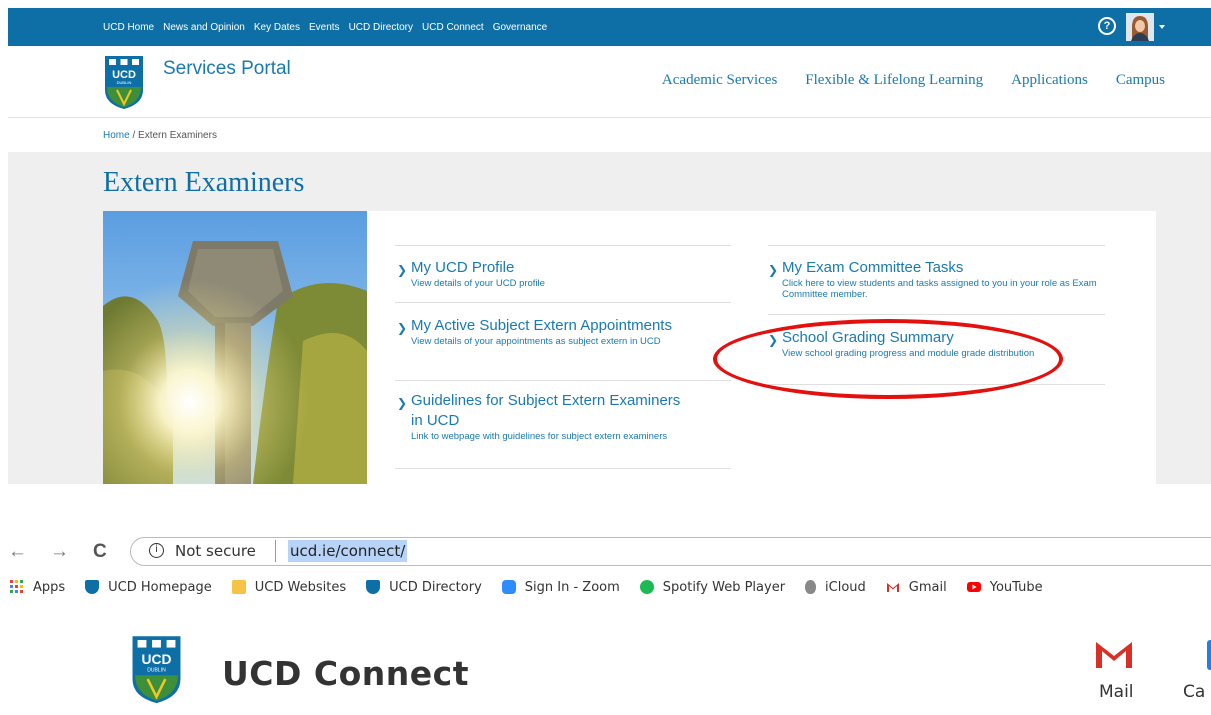 This screenshot has width=1211, height=715. I want to click on service-description: View details of your UCD profile, so click(478, 283).